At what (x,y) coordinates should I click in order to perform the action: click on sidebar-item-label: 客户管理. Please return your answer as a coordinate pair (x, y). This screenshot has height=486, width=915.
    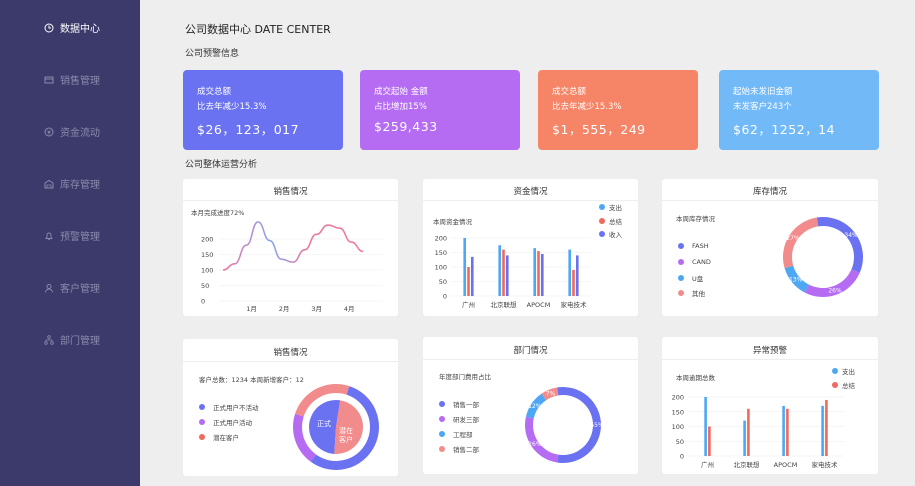
    Looking at the image, I should click on (80, 289).